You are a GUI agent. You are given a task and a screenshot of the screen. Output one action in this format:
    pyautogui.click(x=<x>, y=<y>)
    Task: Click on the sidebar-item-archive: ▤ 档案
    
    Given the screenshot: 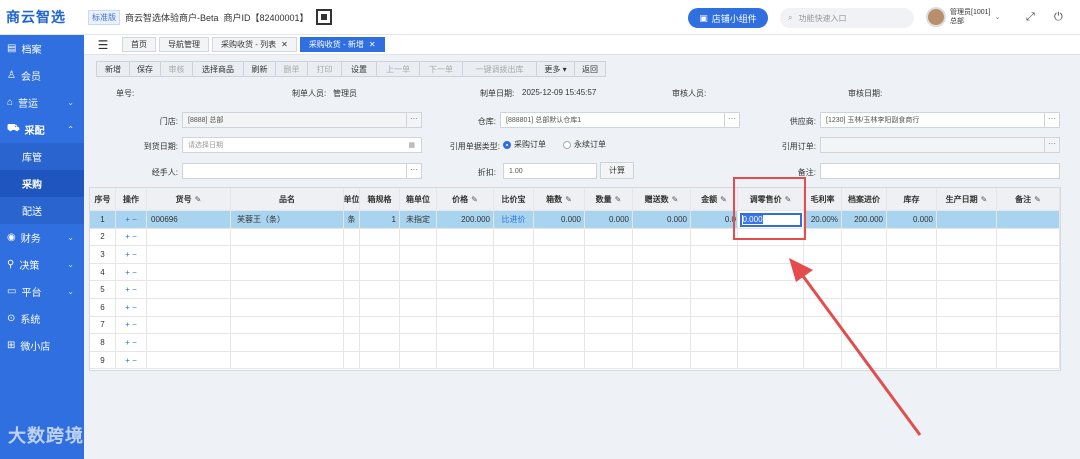 What is the action you would take?
    pyautogui.click(x=42, y=48)
    